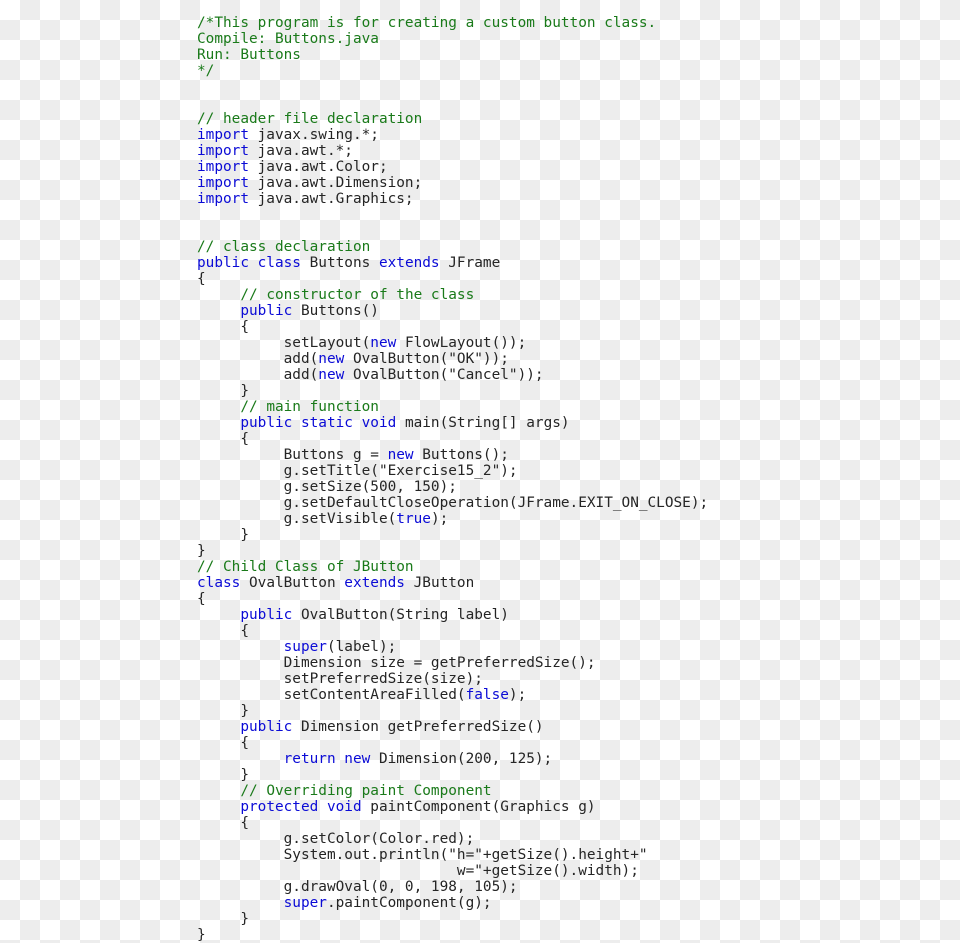 This screenshot has height=943, width=960. What do you see at coordinates (357, 887) in the screenshot?
I see `code-token-plain: g.drawOval(0, 0, 198, 105);` at bounding box center [357, 887].